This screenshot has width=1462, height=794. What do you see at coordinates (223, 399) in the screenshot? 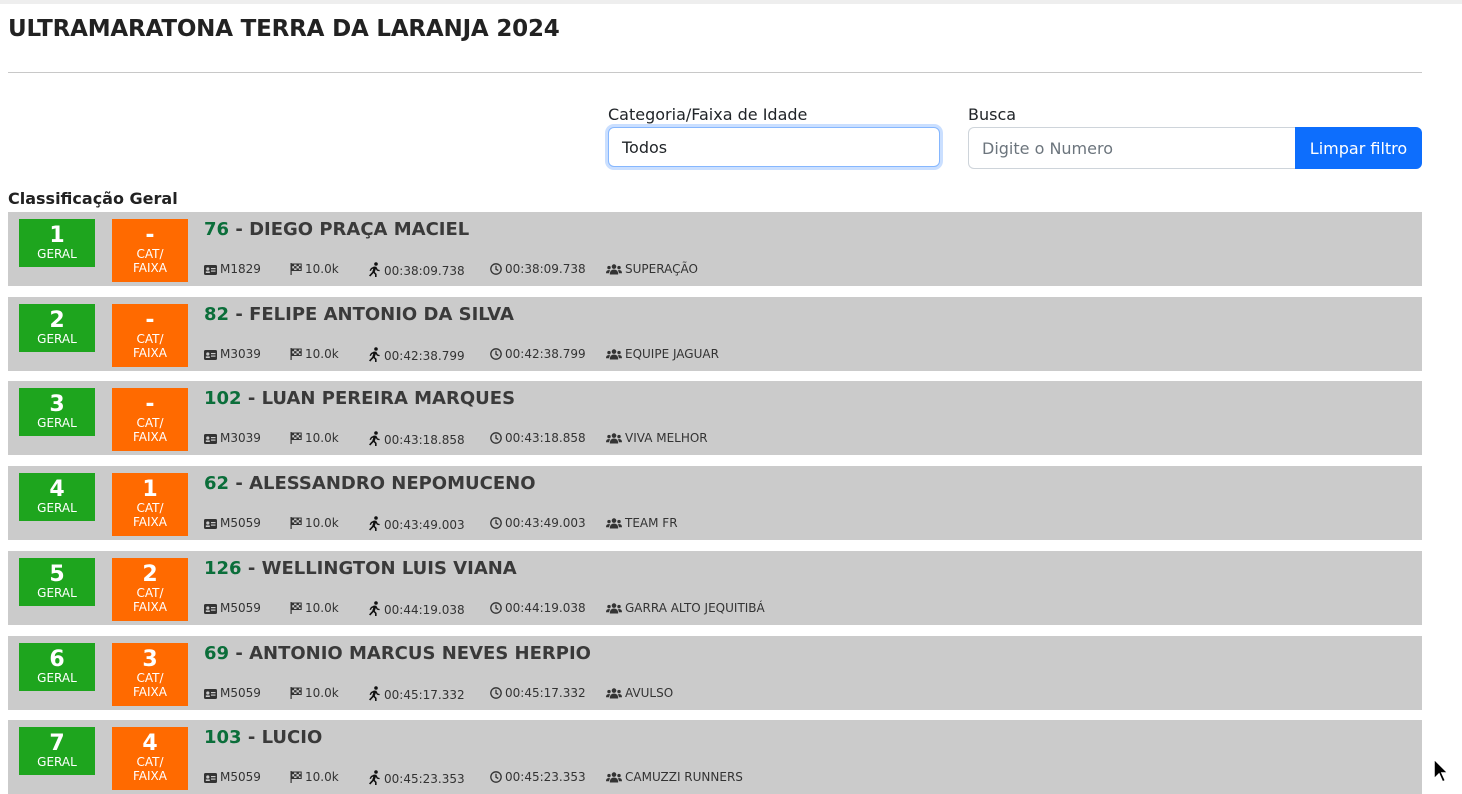
I see `bib-number: 102` at bounding box center [223, 399].